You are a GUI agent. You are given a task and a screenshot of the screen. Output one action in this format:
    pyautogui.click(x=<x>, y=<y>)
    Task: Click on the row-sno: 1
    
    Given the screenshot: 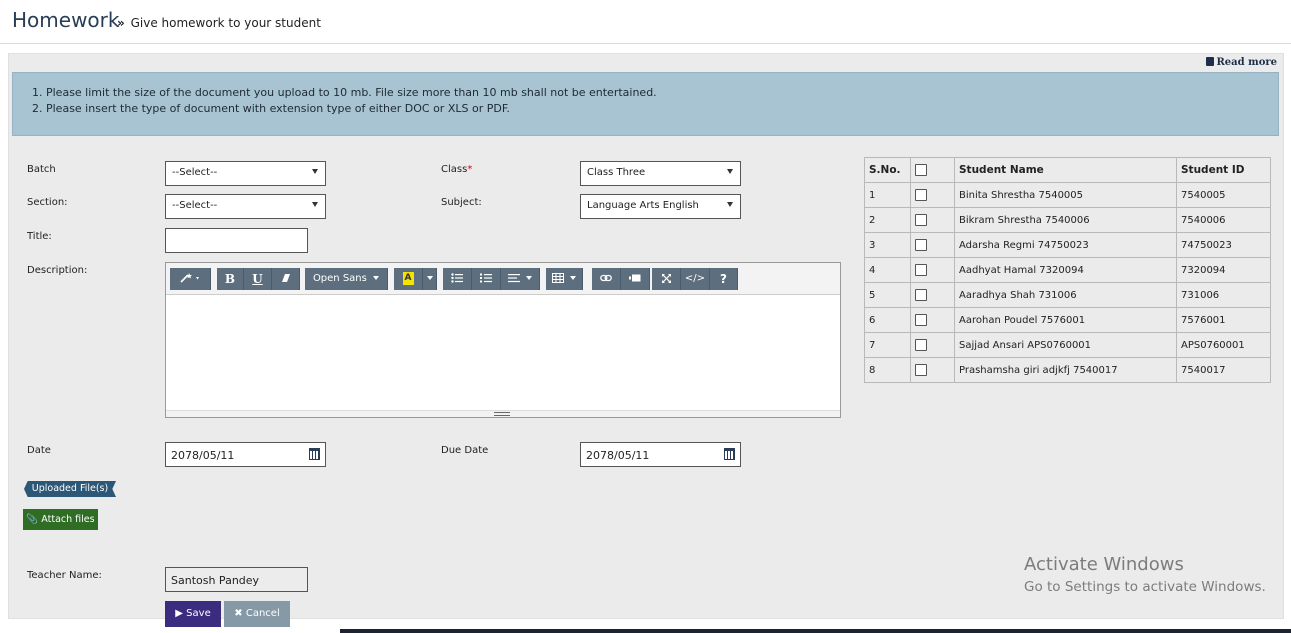 What is the action you would take?
    pyautogui.click(x=887, y=195)
    